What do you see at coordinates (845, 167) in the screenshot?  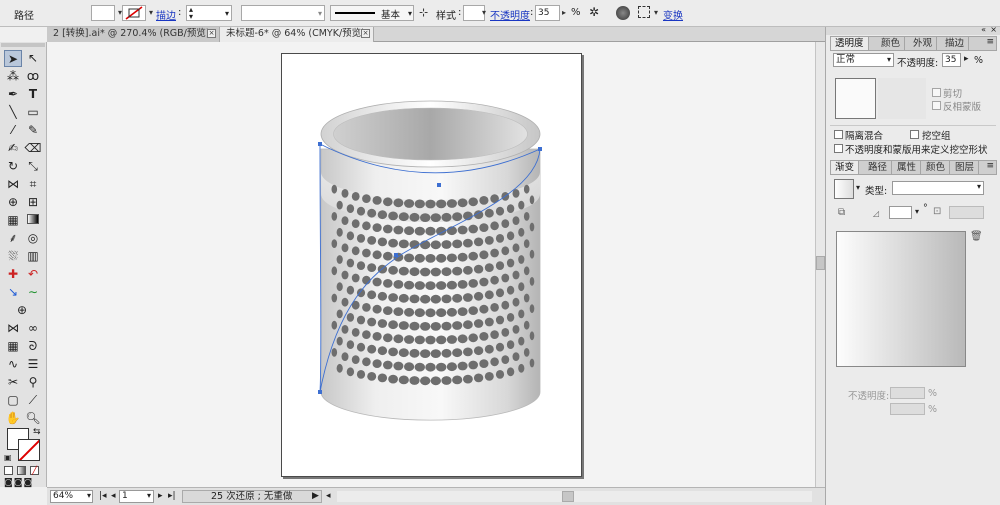 I see `tab-gradient: 渐变` at bounding box center [845, 167].